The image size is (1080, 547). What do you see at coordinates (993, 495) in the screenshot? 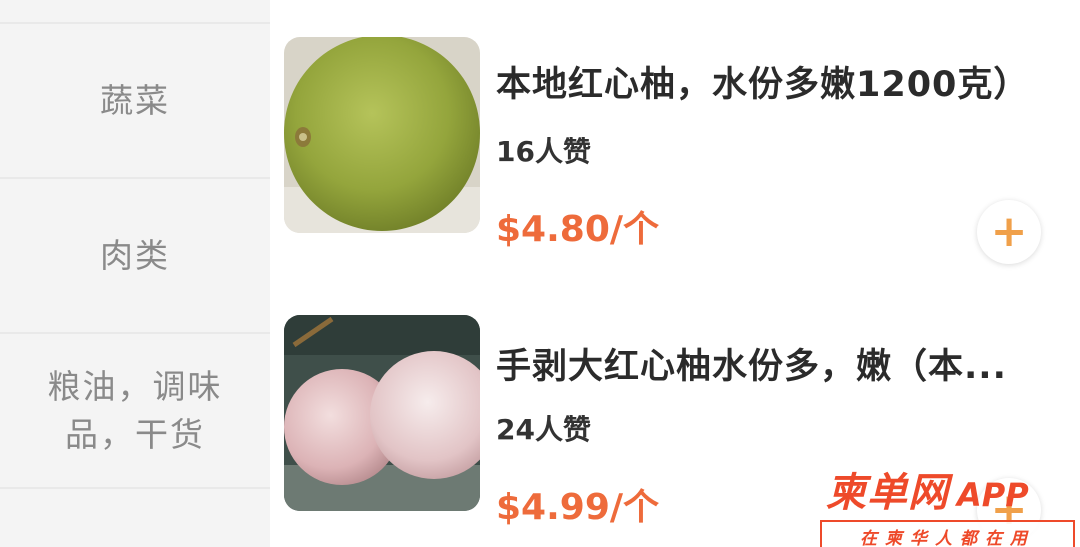
I see `watermark-app-label: APP` at bounding box center [993, 495].